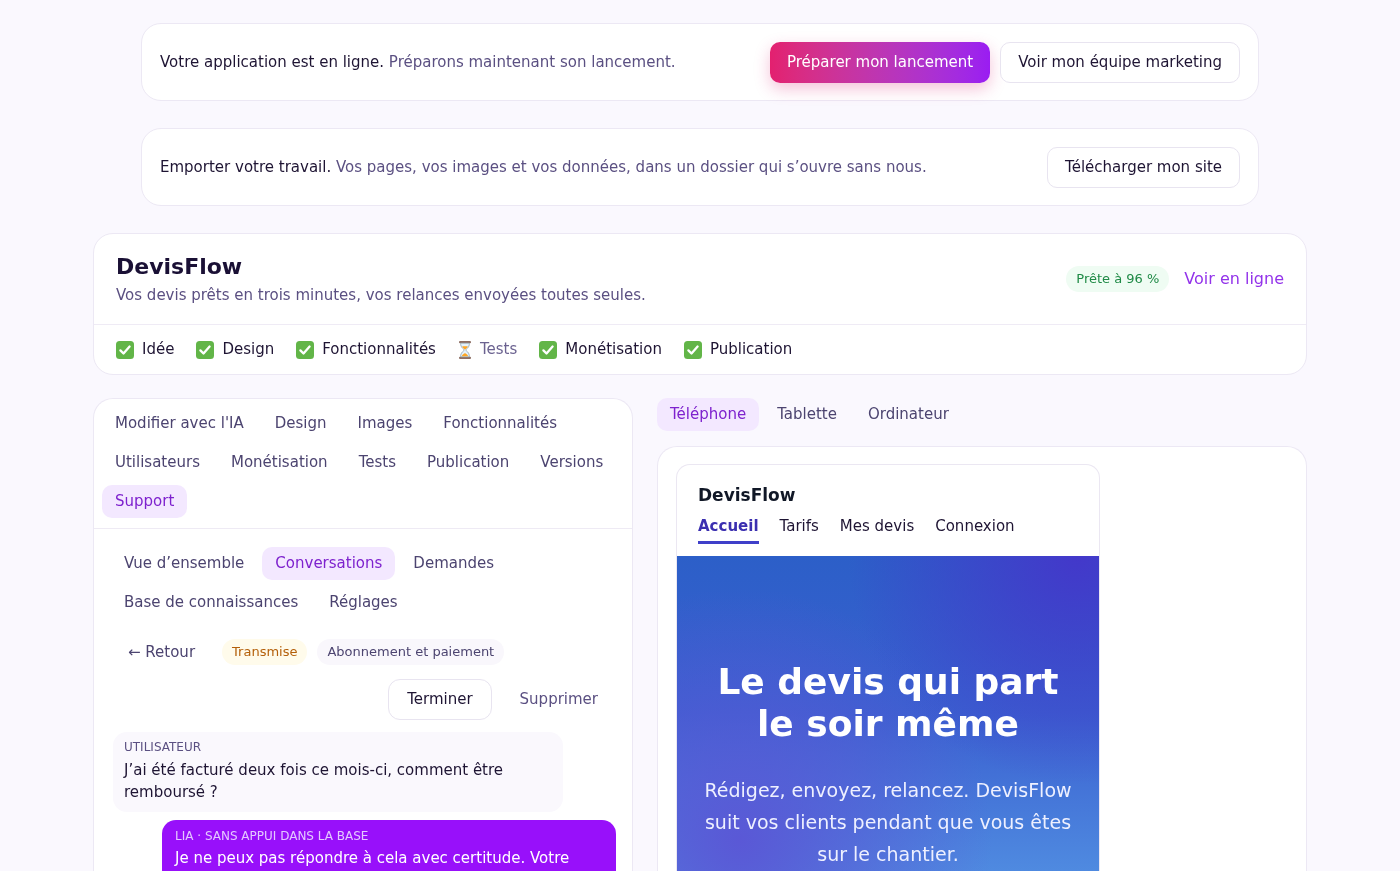 This screenshot has width=1400, height=871. I want to click on nav-link: Connexion, so click(975, 529).